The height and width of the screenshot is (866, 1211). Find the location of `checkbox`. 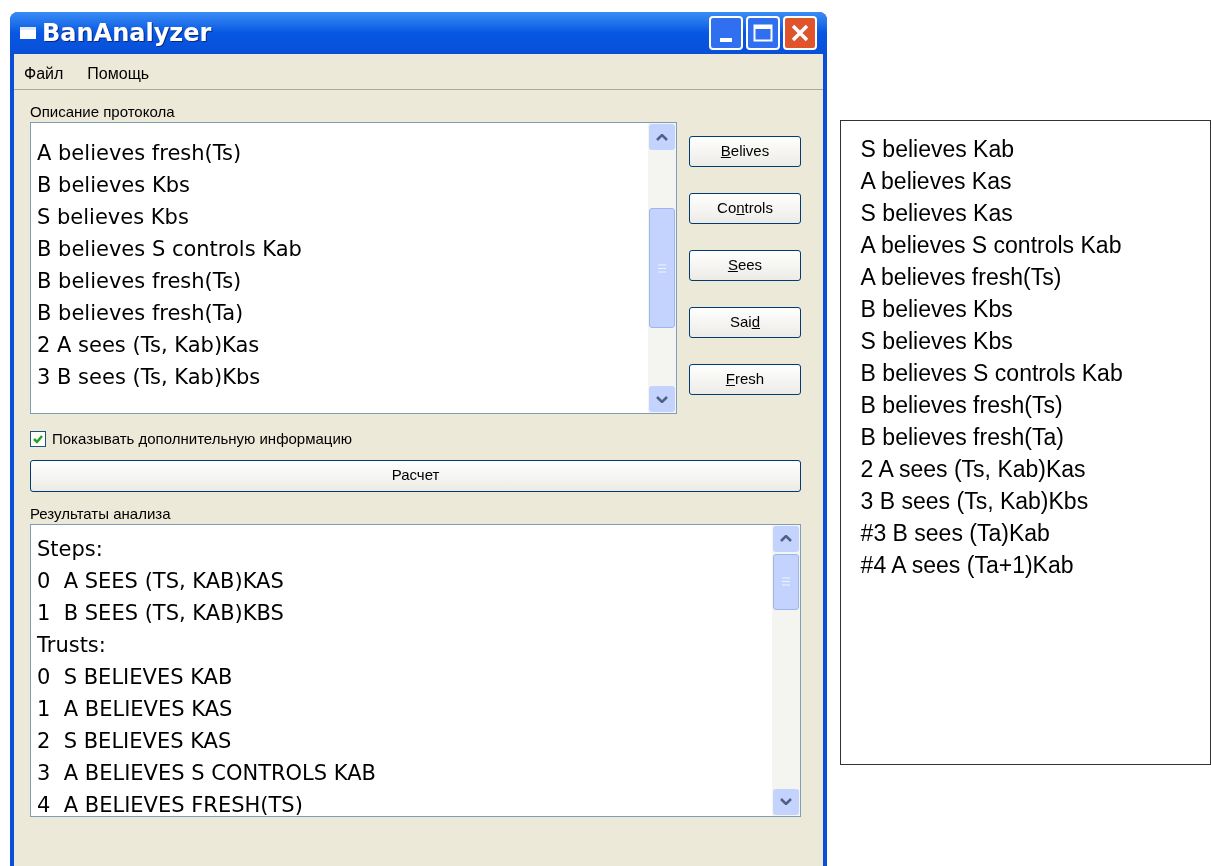

checkbox is located at coordinates (38, 439).